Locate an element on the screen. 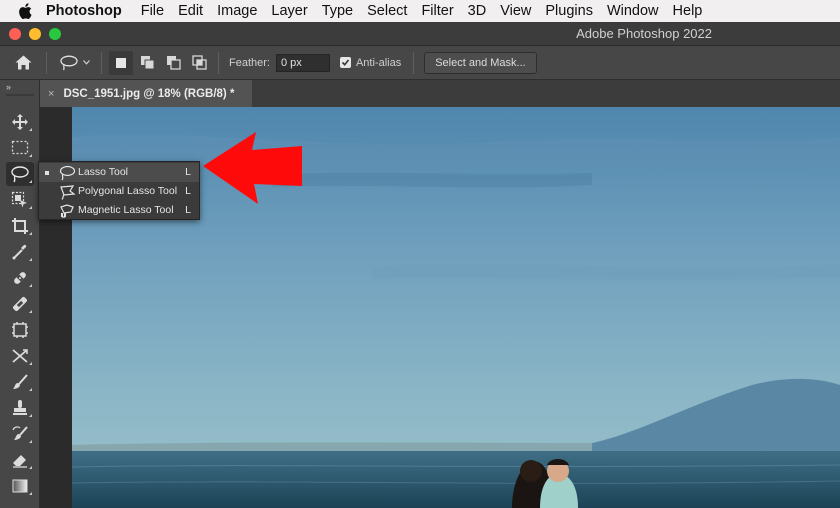 Image resolution: width=840 pixels, height=508 pixels. menu-file: File is located at coordinates (152, 11).